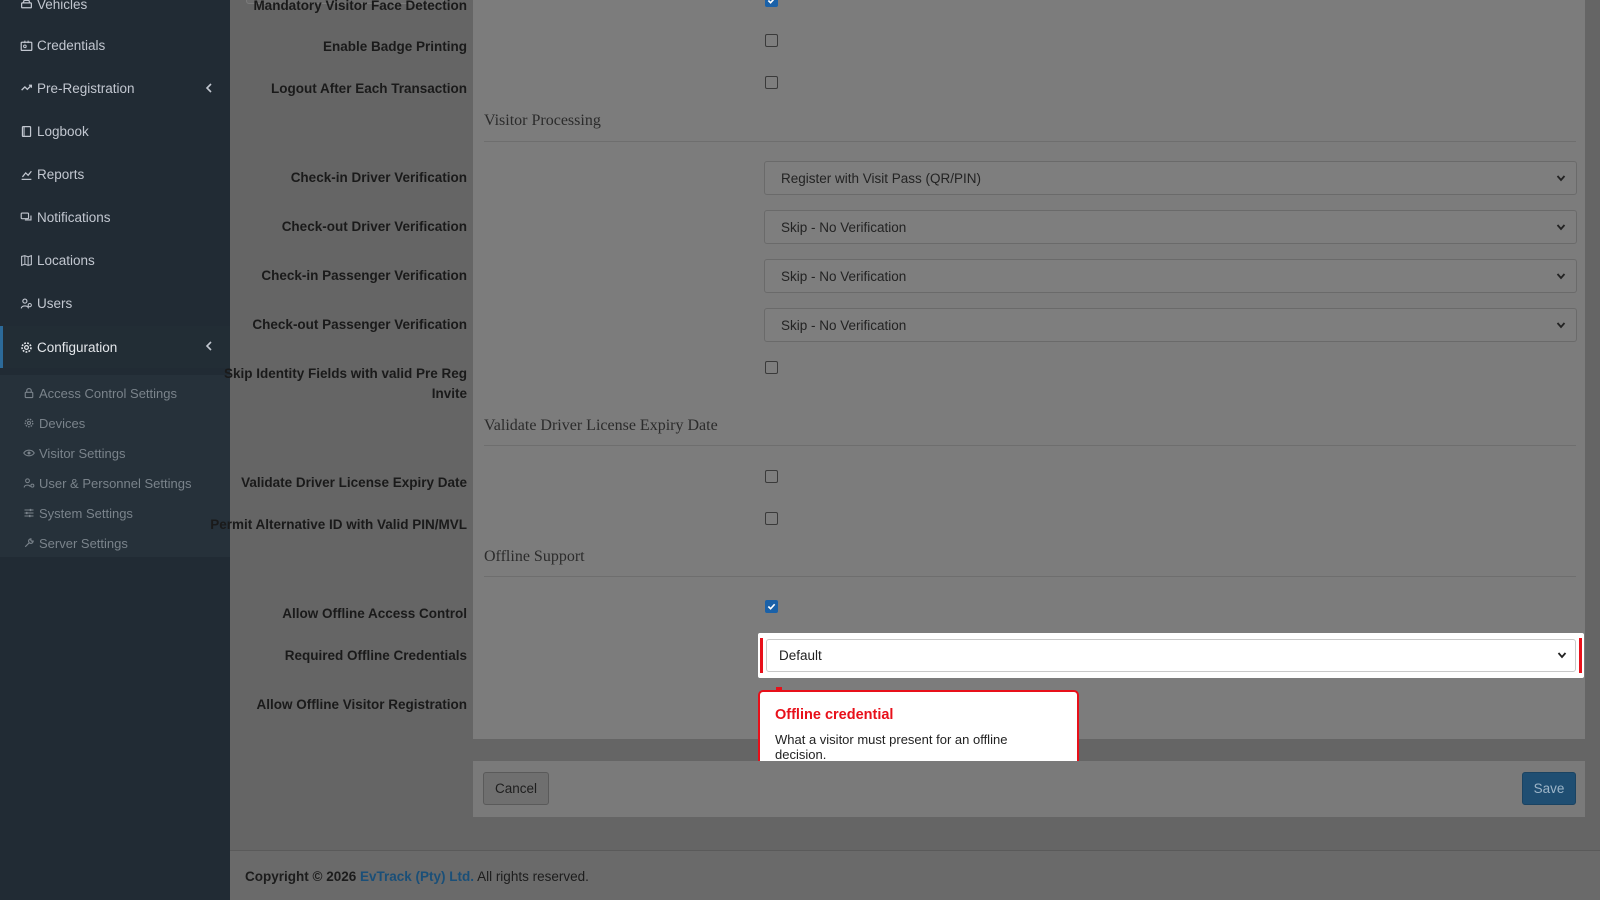 The image size is (1600, 900). I want to click on copyright-label: Copyright © 2026, so click(301, 876).